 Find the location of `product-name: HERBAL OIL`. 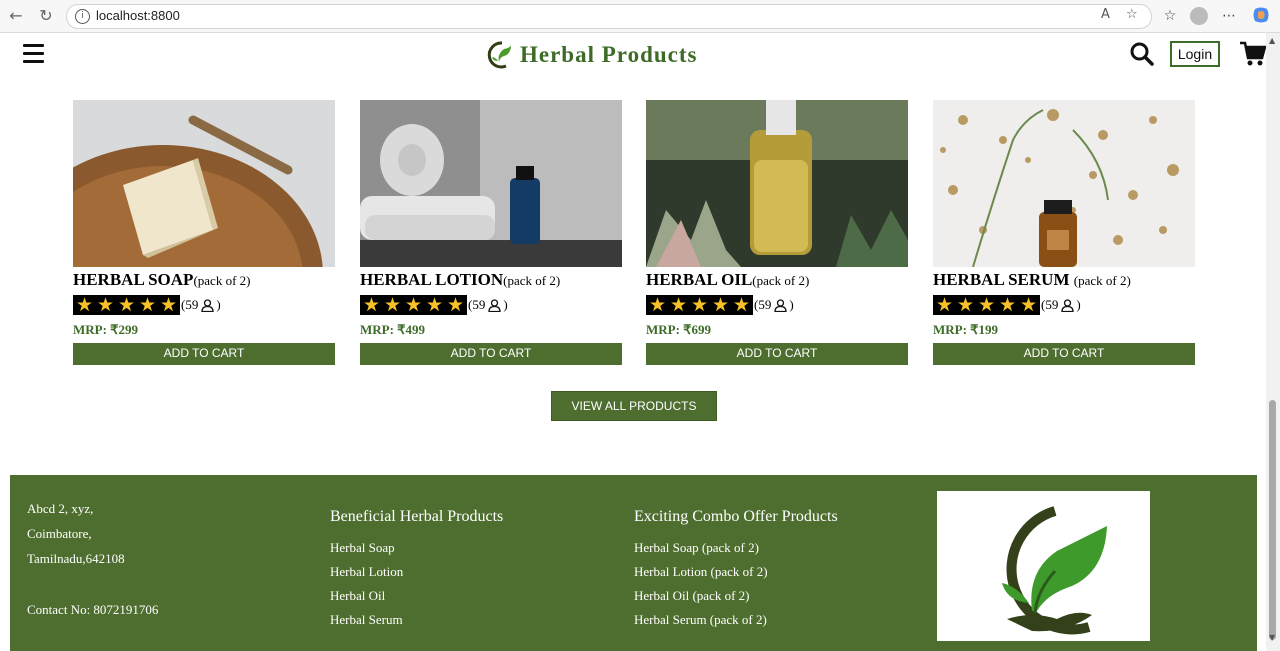

product-name: HERBAL OIL is located at coordinates (699, 279).